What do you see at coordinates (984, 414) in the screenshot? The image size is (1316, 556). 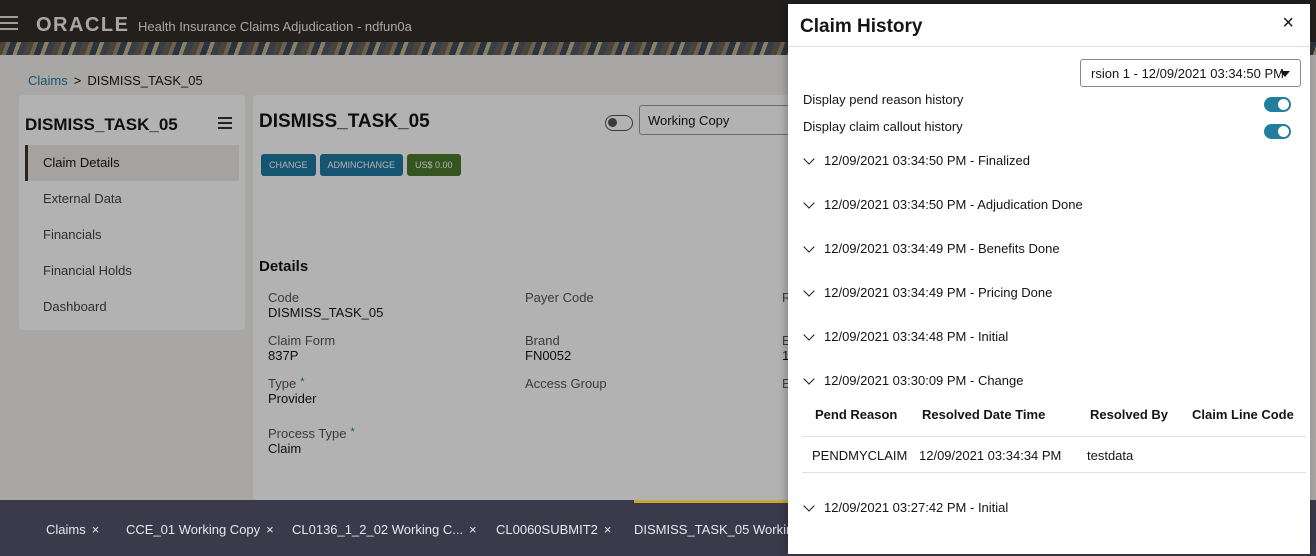 I see `column-header: Resolved Date Time` at bounding box center [984, 414].